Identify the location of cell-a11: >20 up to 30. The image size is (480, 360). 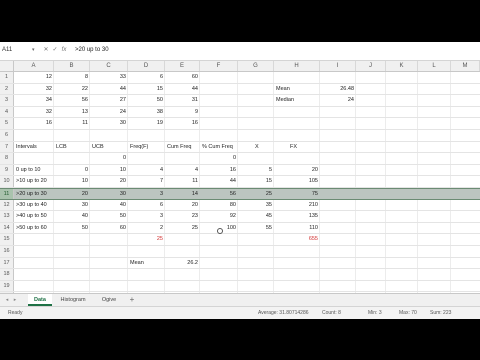
(34, 194).